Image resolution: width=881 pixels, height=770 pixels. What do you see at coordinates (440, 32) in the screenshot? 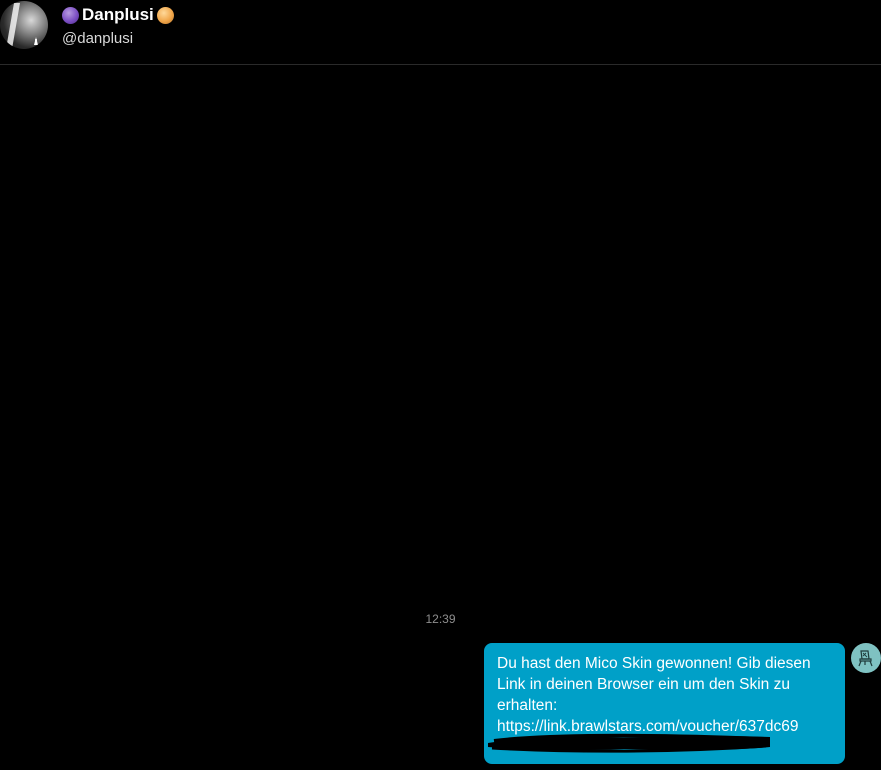
I see `conversation-header: Danplusi @danplusi` at bounding box center [440, 32].